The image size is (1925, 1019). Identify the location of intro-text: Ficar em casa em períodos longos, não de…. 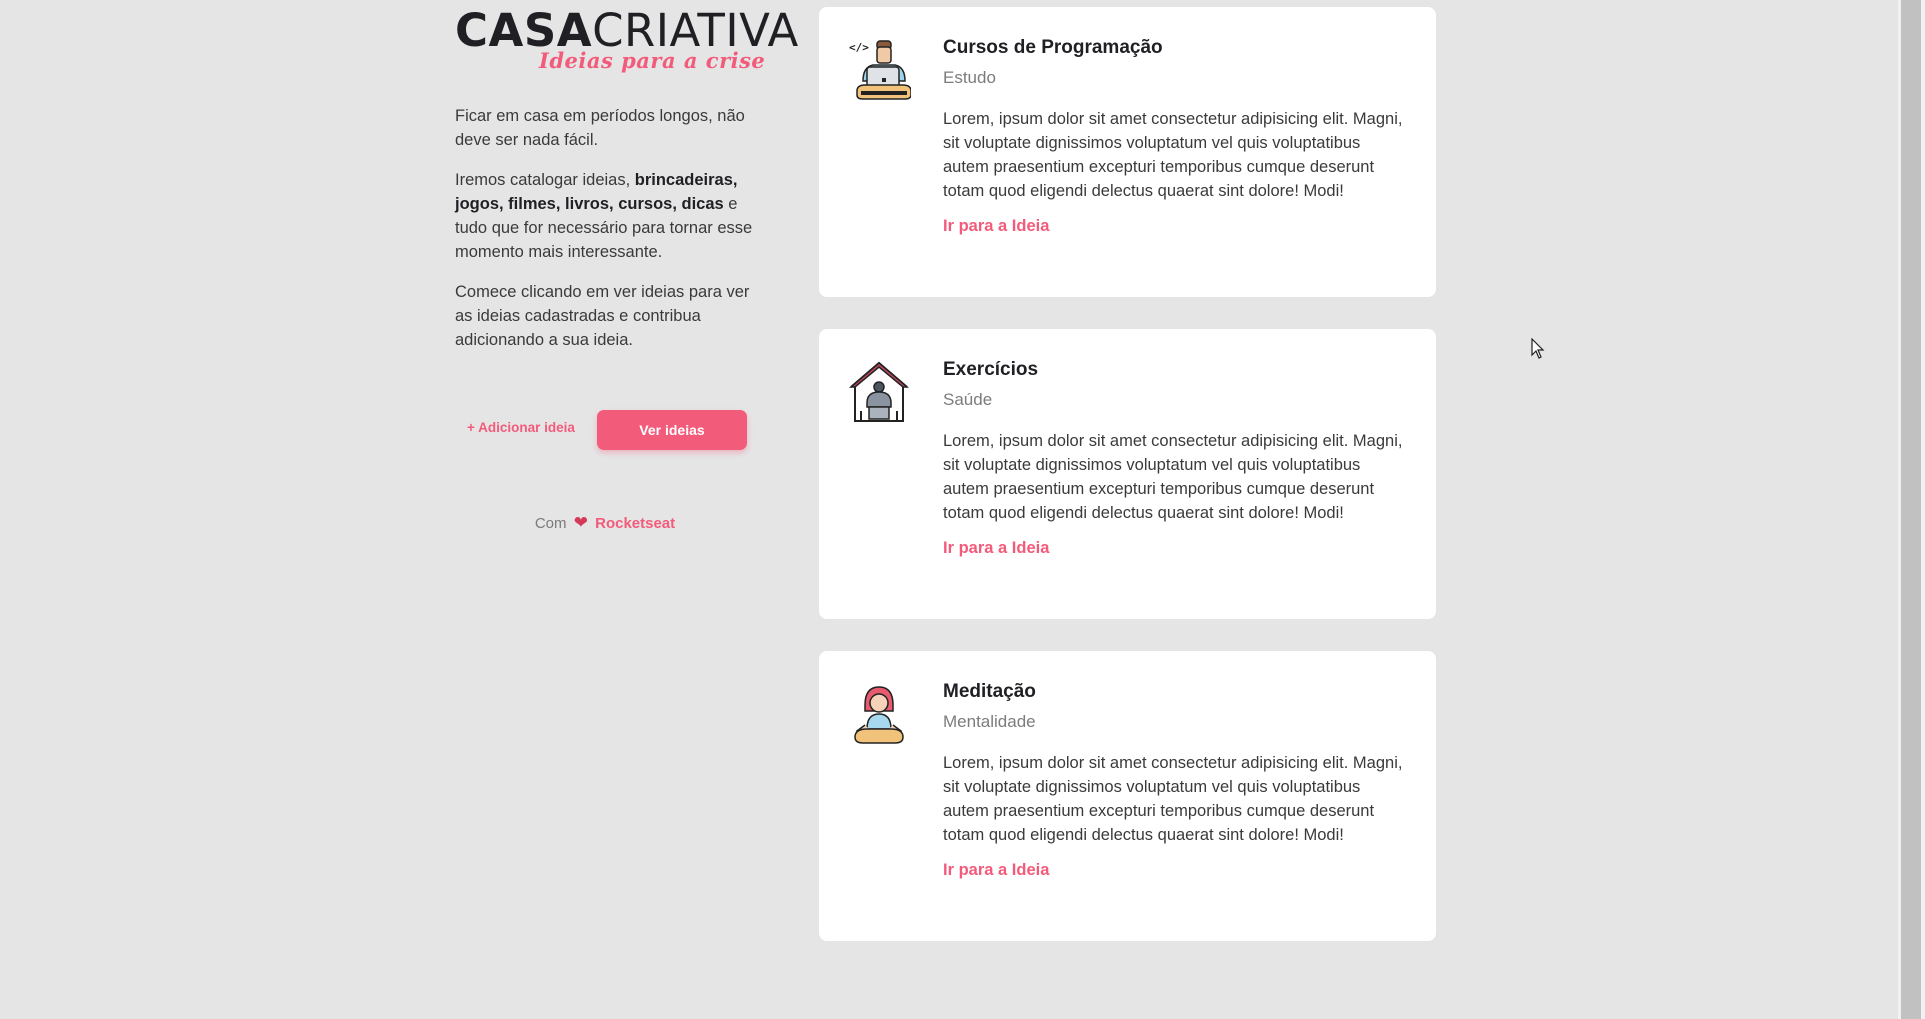
(607, 236).